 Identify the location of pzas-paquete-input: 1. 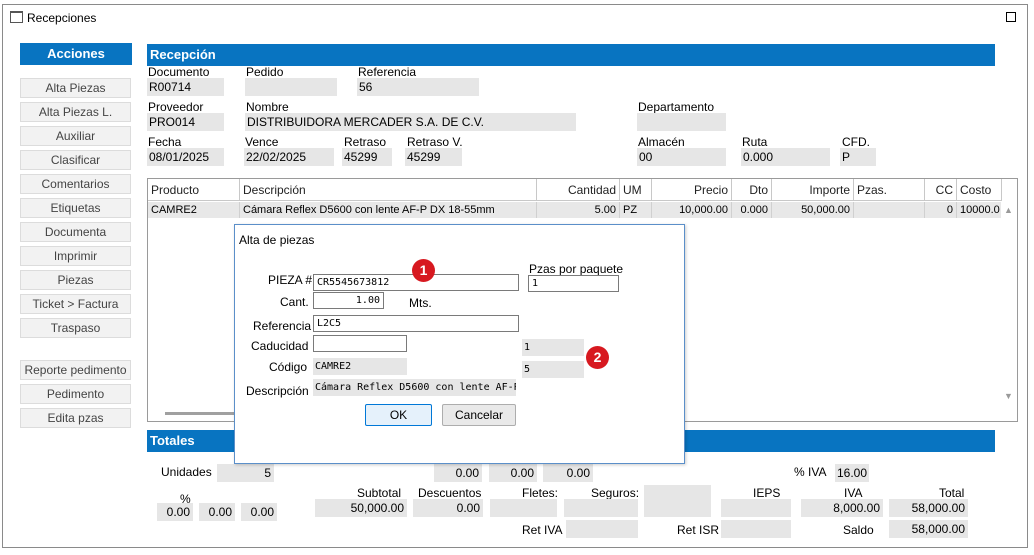
(573, 283).